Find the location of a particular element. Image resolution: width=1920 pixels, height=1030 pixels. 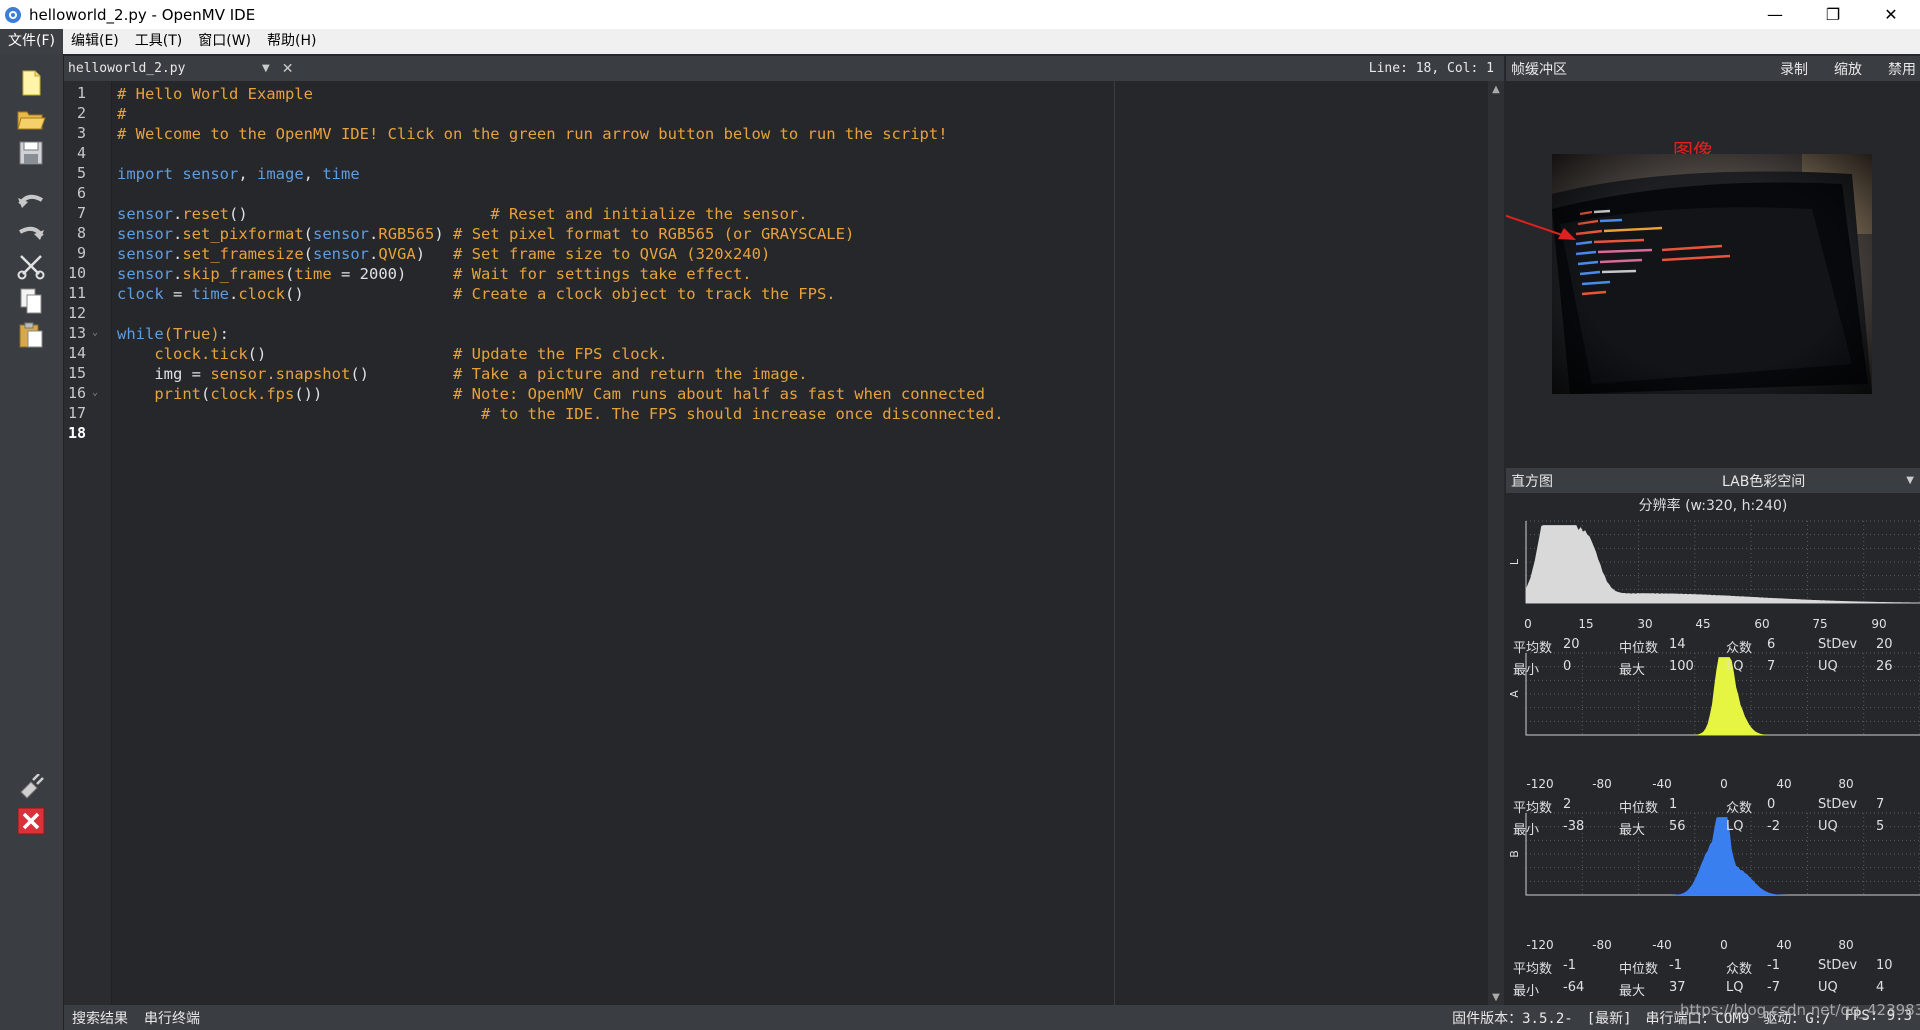

record-button: 录制 is located at coordinates (1794, 69).